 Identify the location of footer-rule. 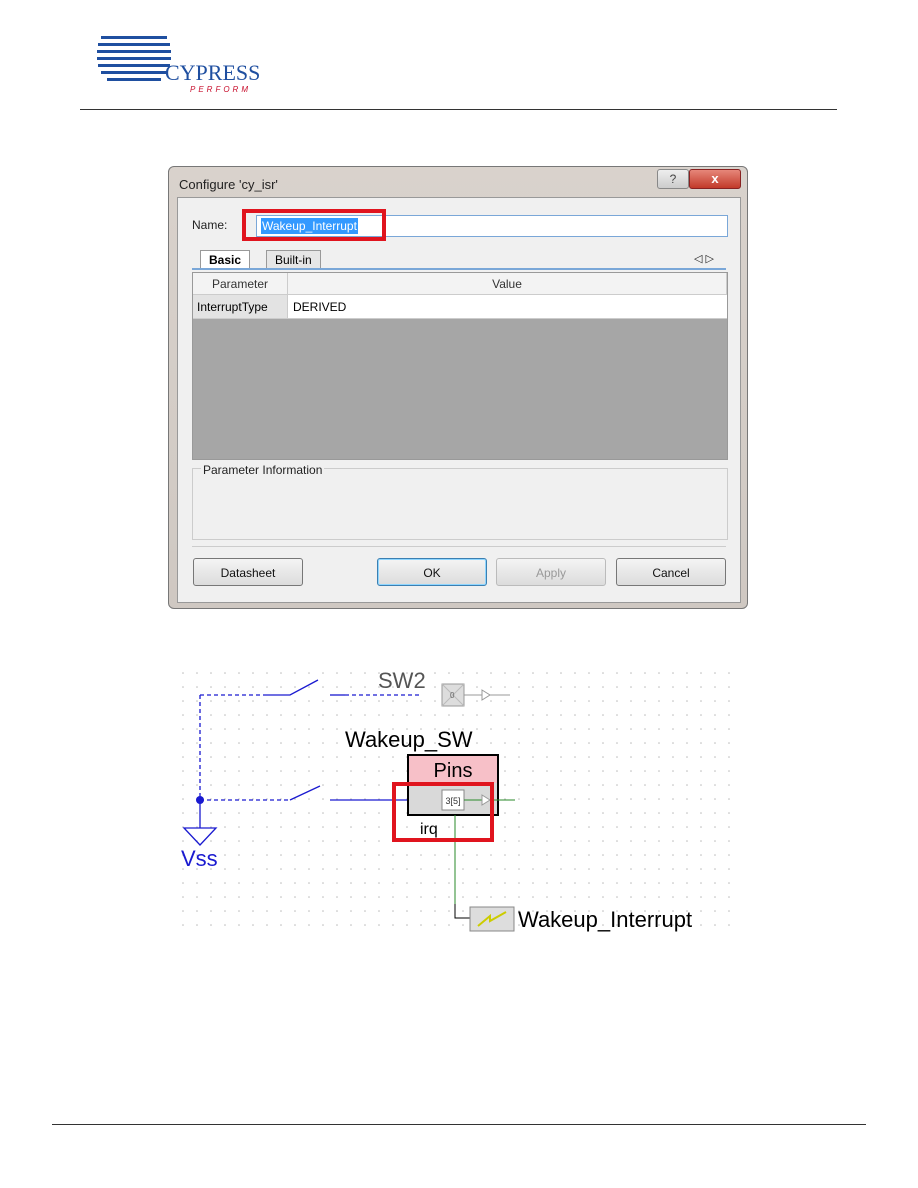
(459, 1124).